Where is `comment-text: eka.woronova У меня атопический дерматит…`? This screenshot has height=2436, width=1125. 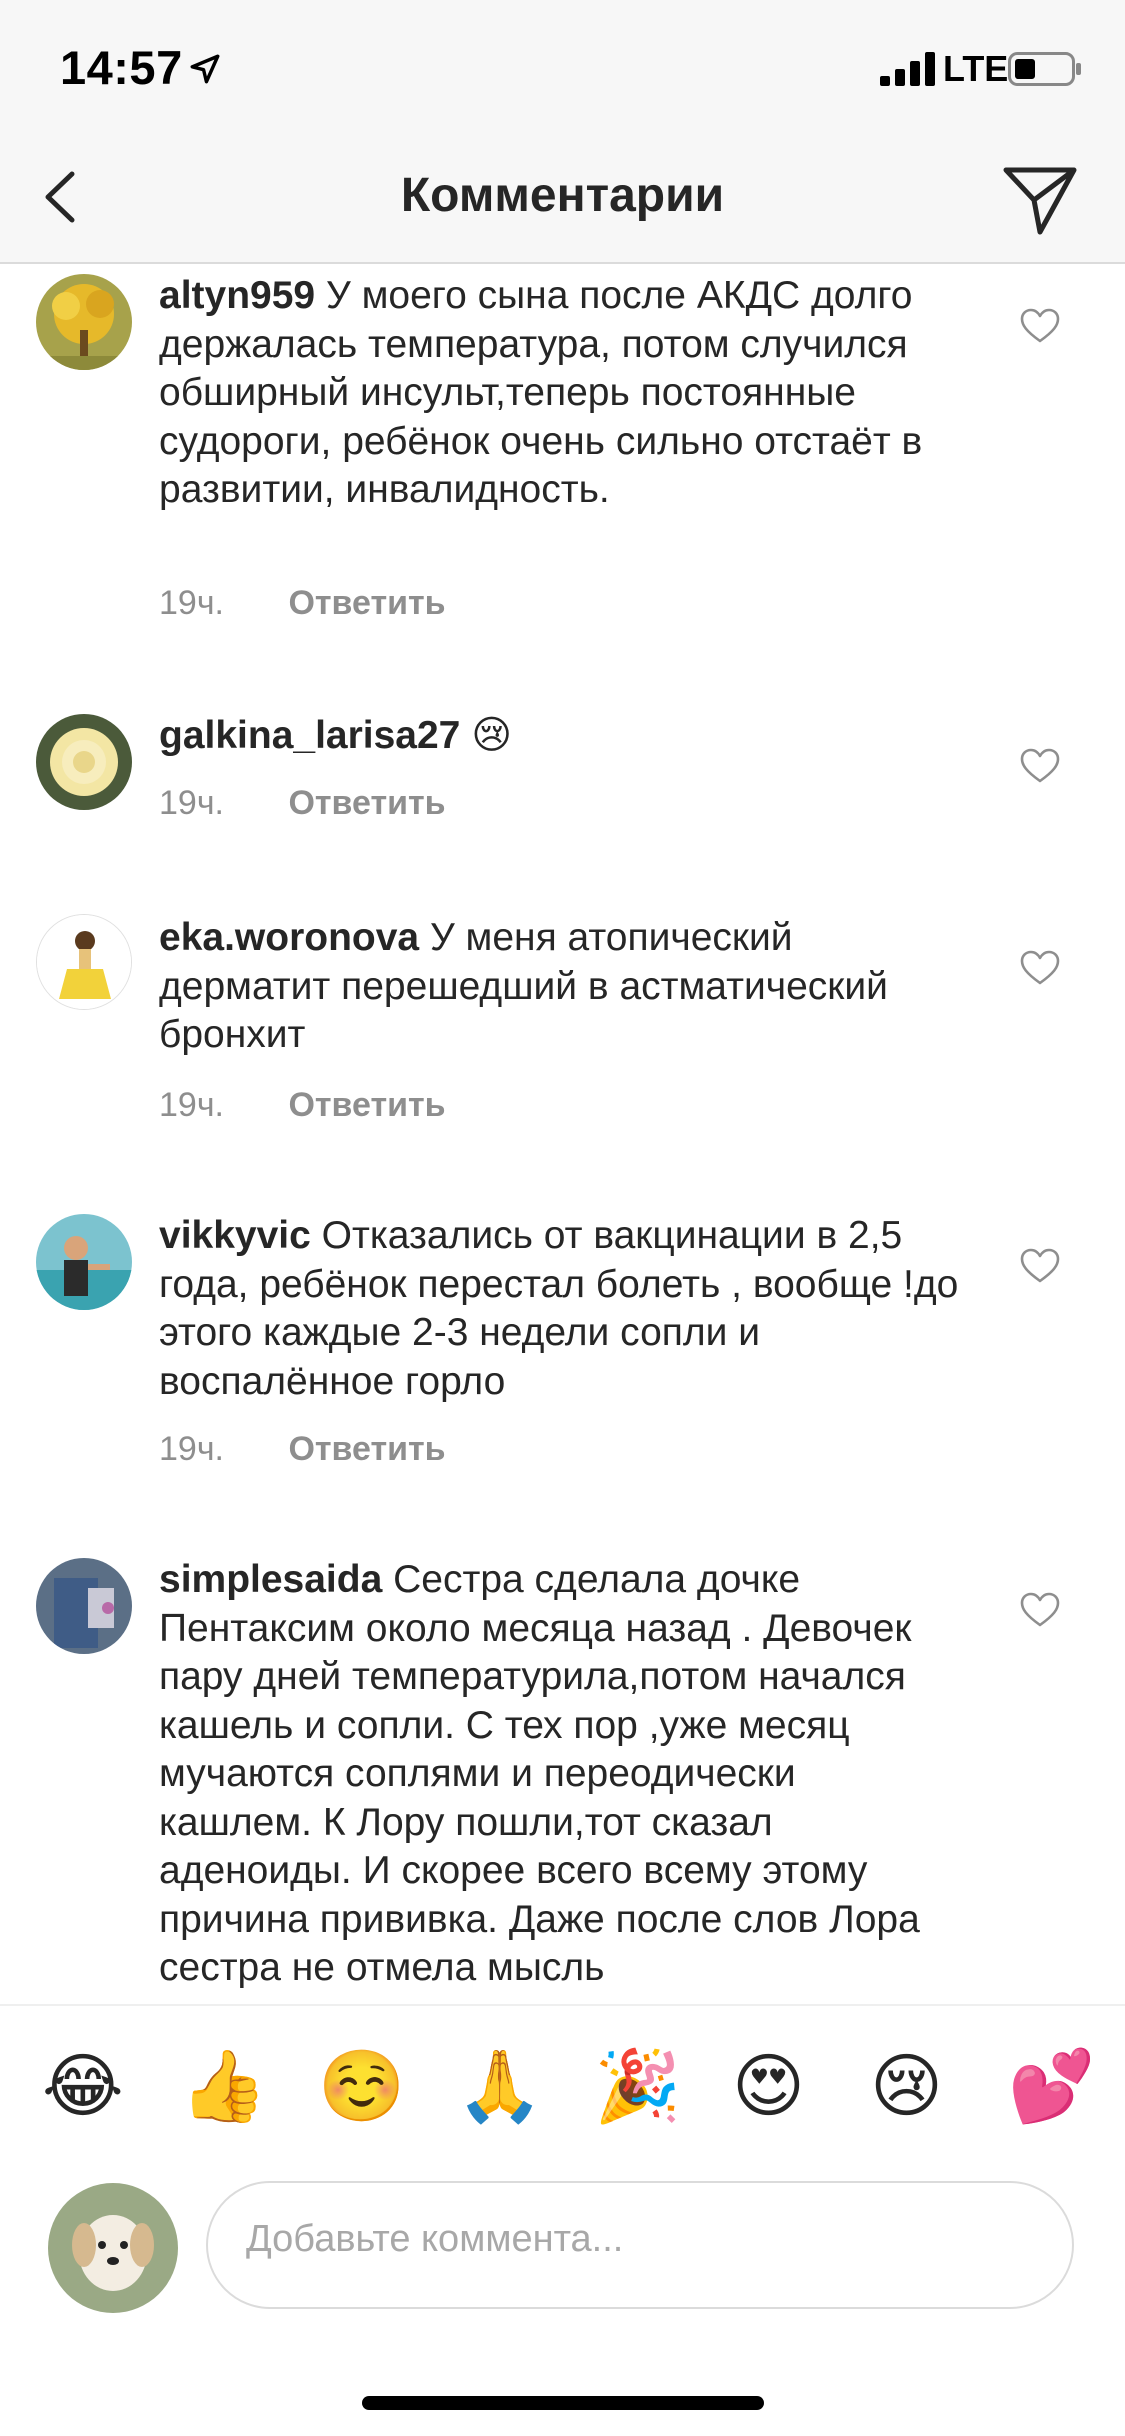
comment-text: eka.woronova У меня атопический дерматит… is located at coordinates (559, 987).